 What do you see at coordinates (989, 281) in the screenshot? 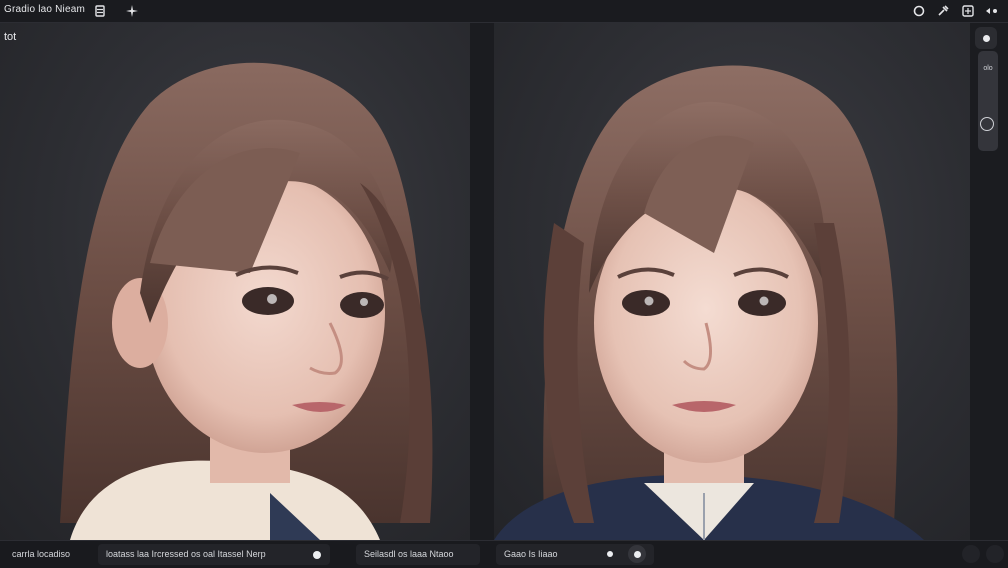
I see `right-rail: olo` at bounding box center [989, 281].